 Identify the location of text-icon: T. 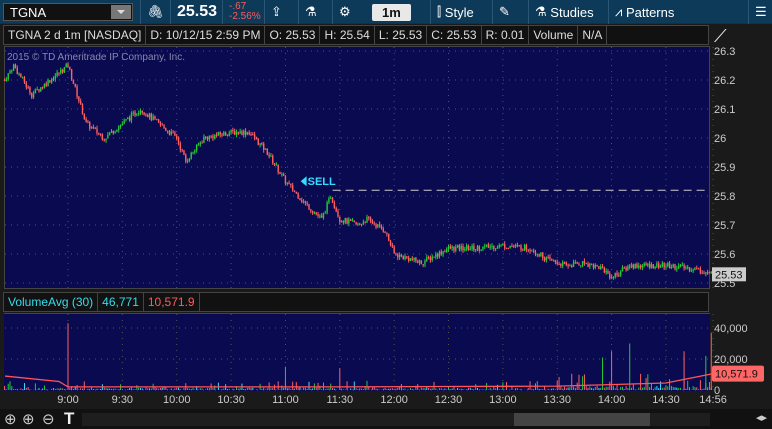
(69, 419).